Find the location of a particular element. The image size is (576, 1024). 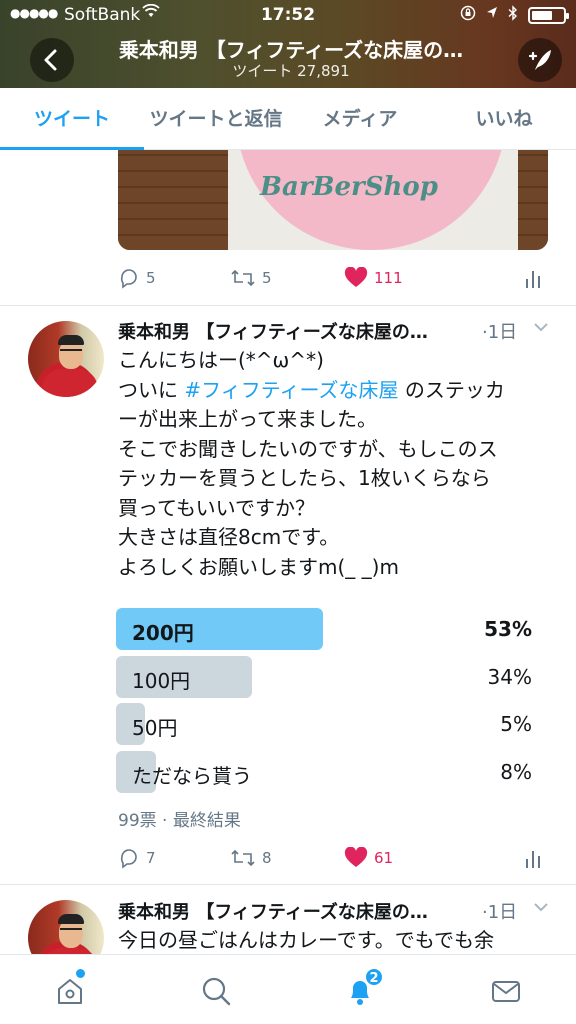

mail-icon is located at coordinates (506, 991).